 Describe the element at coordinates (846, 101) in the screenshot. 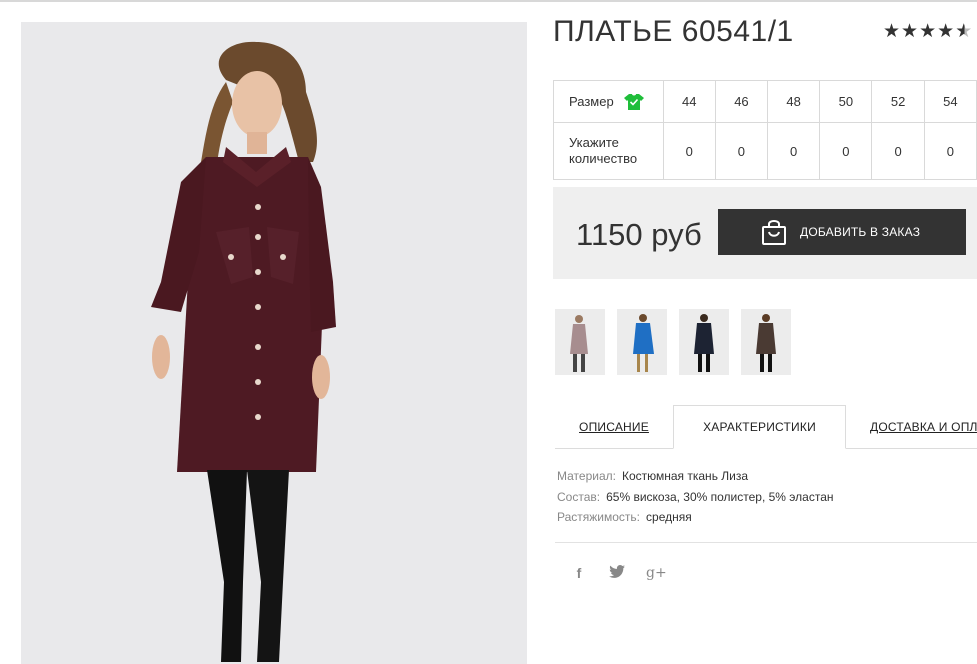

I see `size-option: 50` at that location.